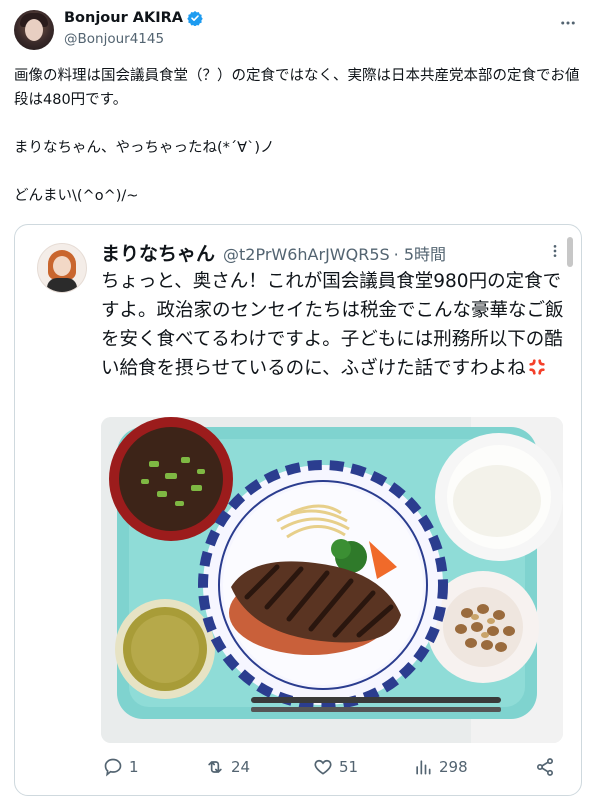  I want to click on analytics-icon, so click(423, 767).